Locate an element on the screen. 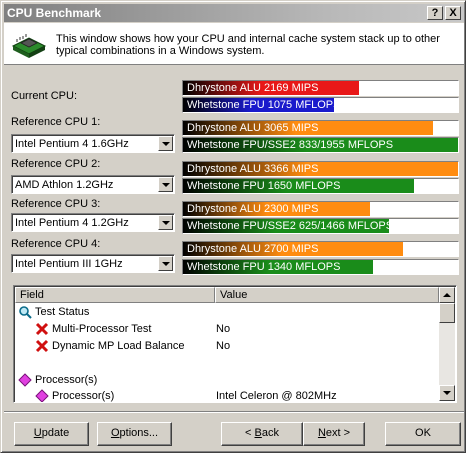  update-button: Update is located at coordinates (51, 434).